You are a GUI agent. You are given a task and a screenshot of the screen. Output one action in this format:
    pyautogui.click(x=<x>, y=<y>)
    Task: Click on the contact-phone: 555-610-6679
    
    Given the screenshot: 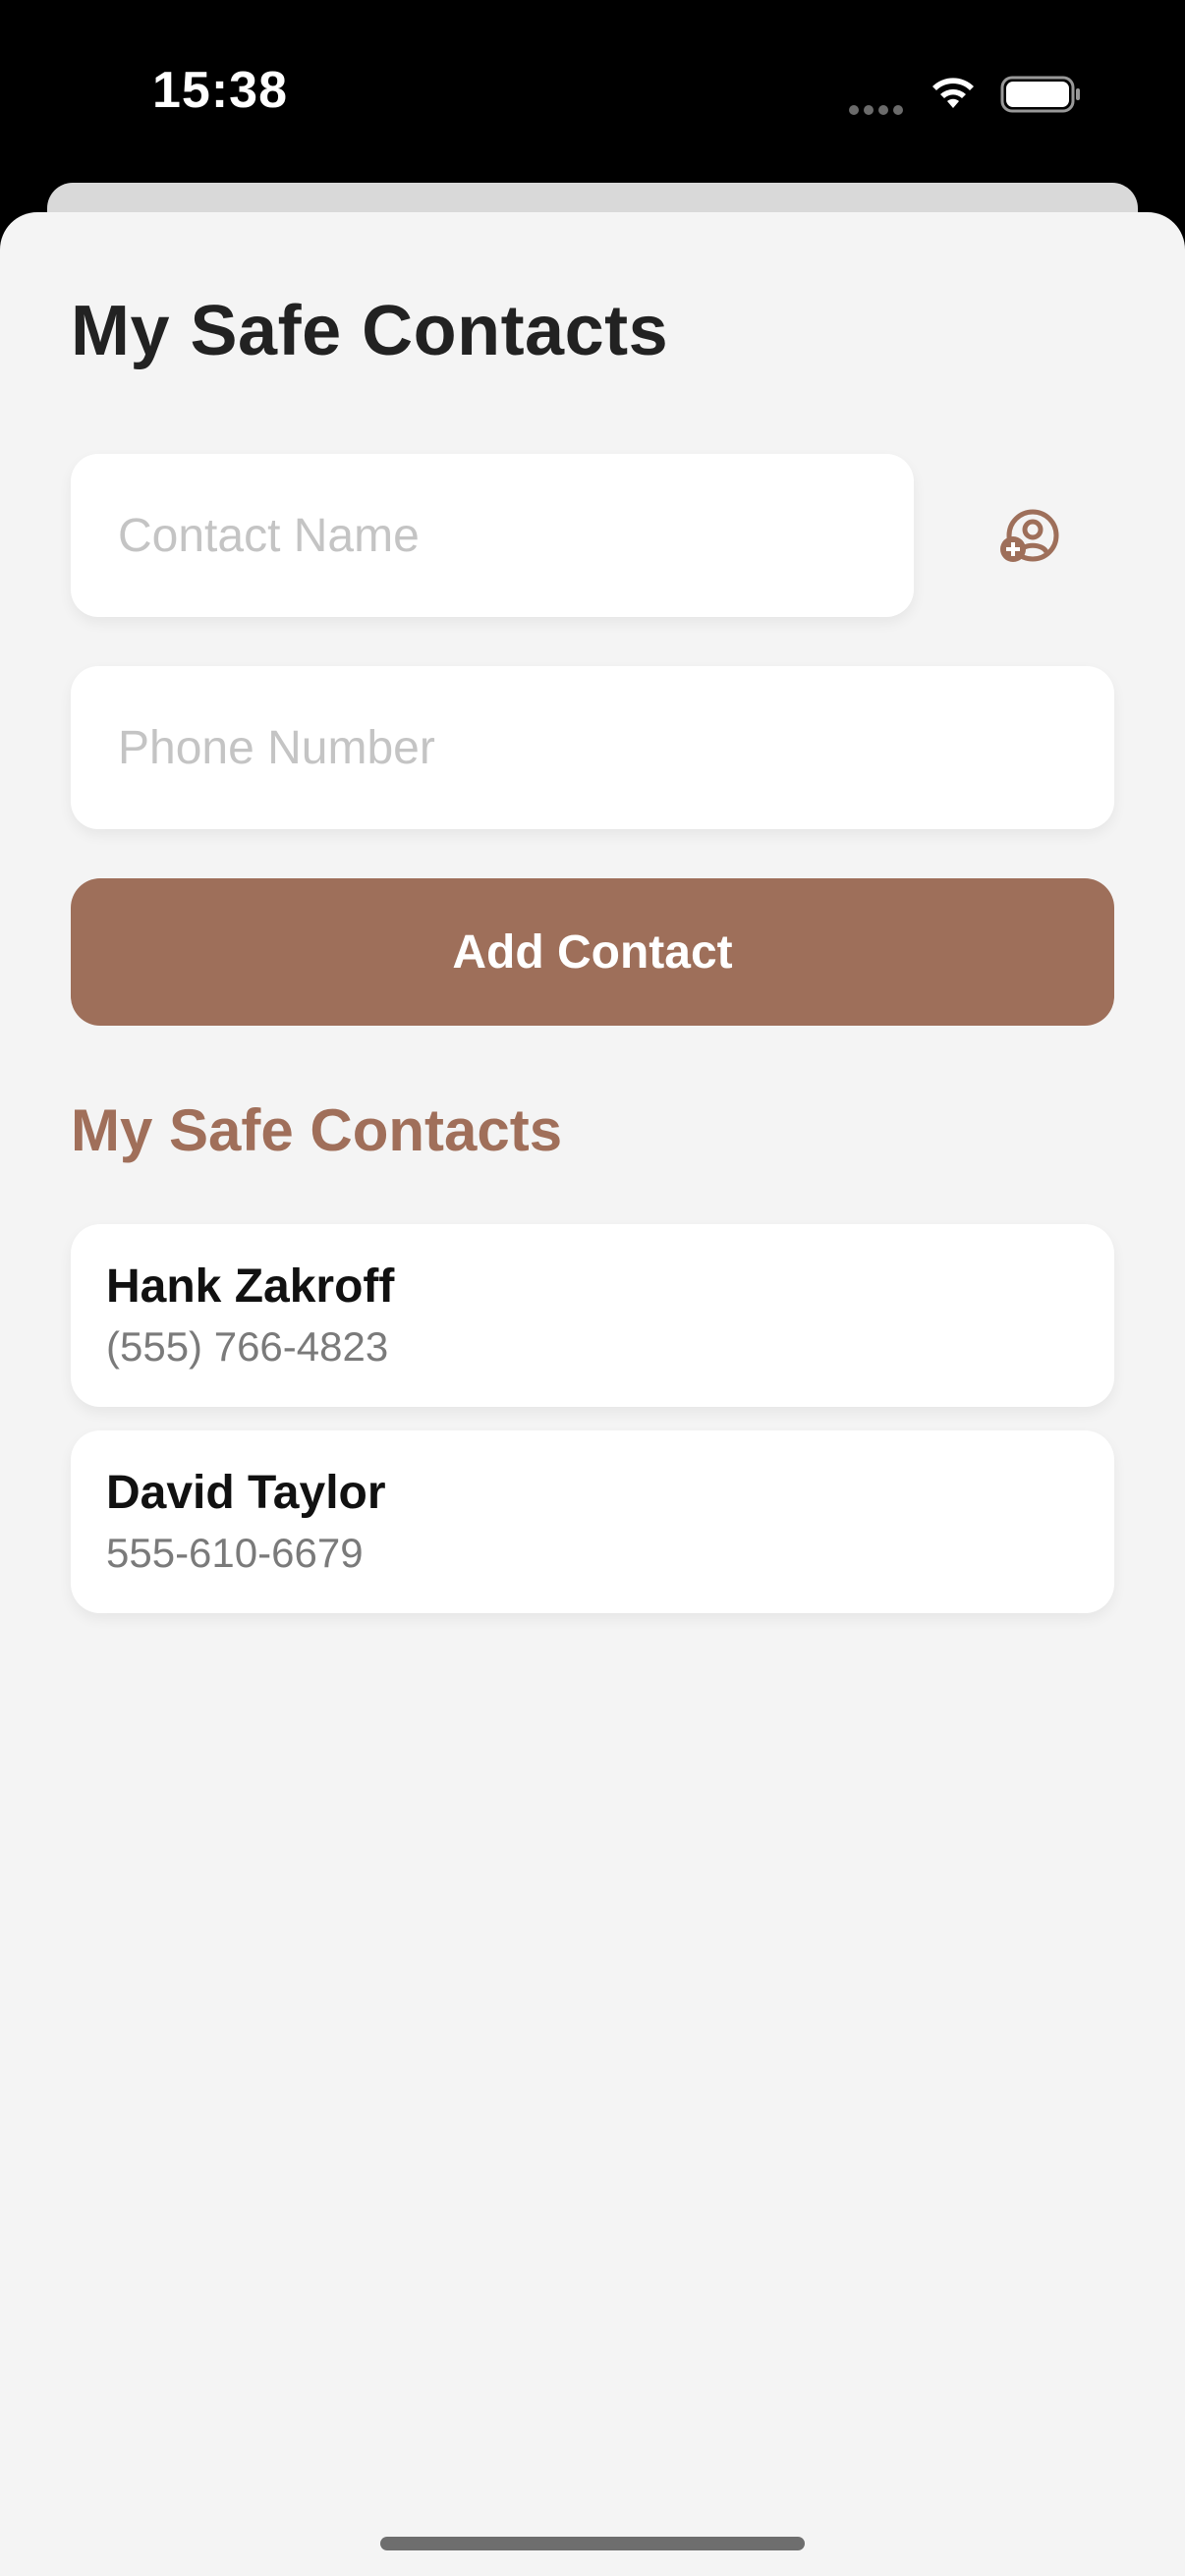 What is the action you would take?
    pyautogui.click(x=235, y=1553)
    